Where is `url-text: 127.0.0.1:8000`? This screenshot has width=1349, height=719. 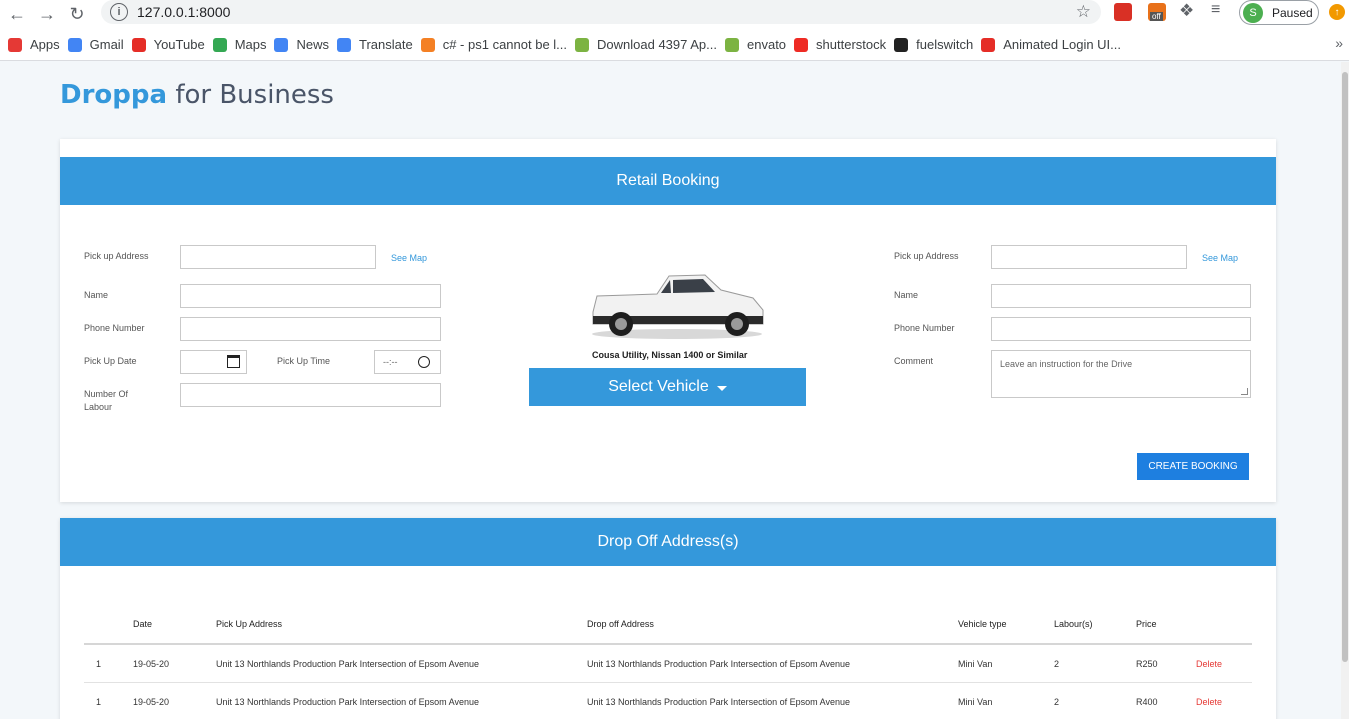
url-text: 127.0.0.1:8000 is located at coordinates (184, 12).